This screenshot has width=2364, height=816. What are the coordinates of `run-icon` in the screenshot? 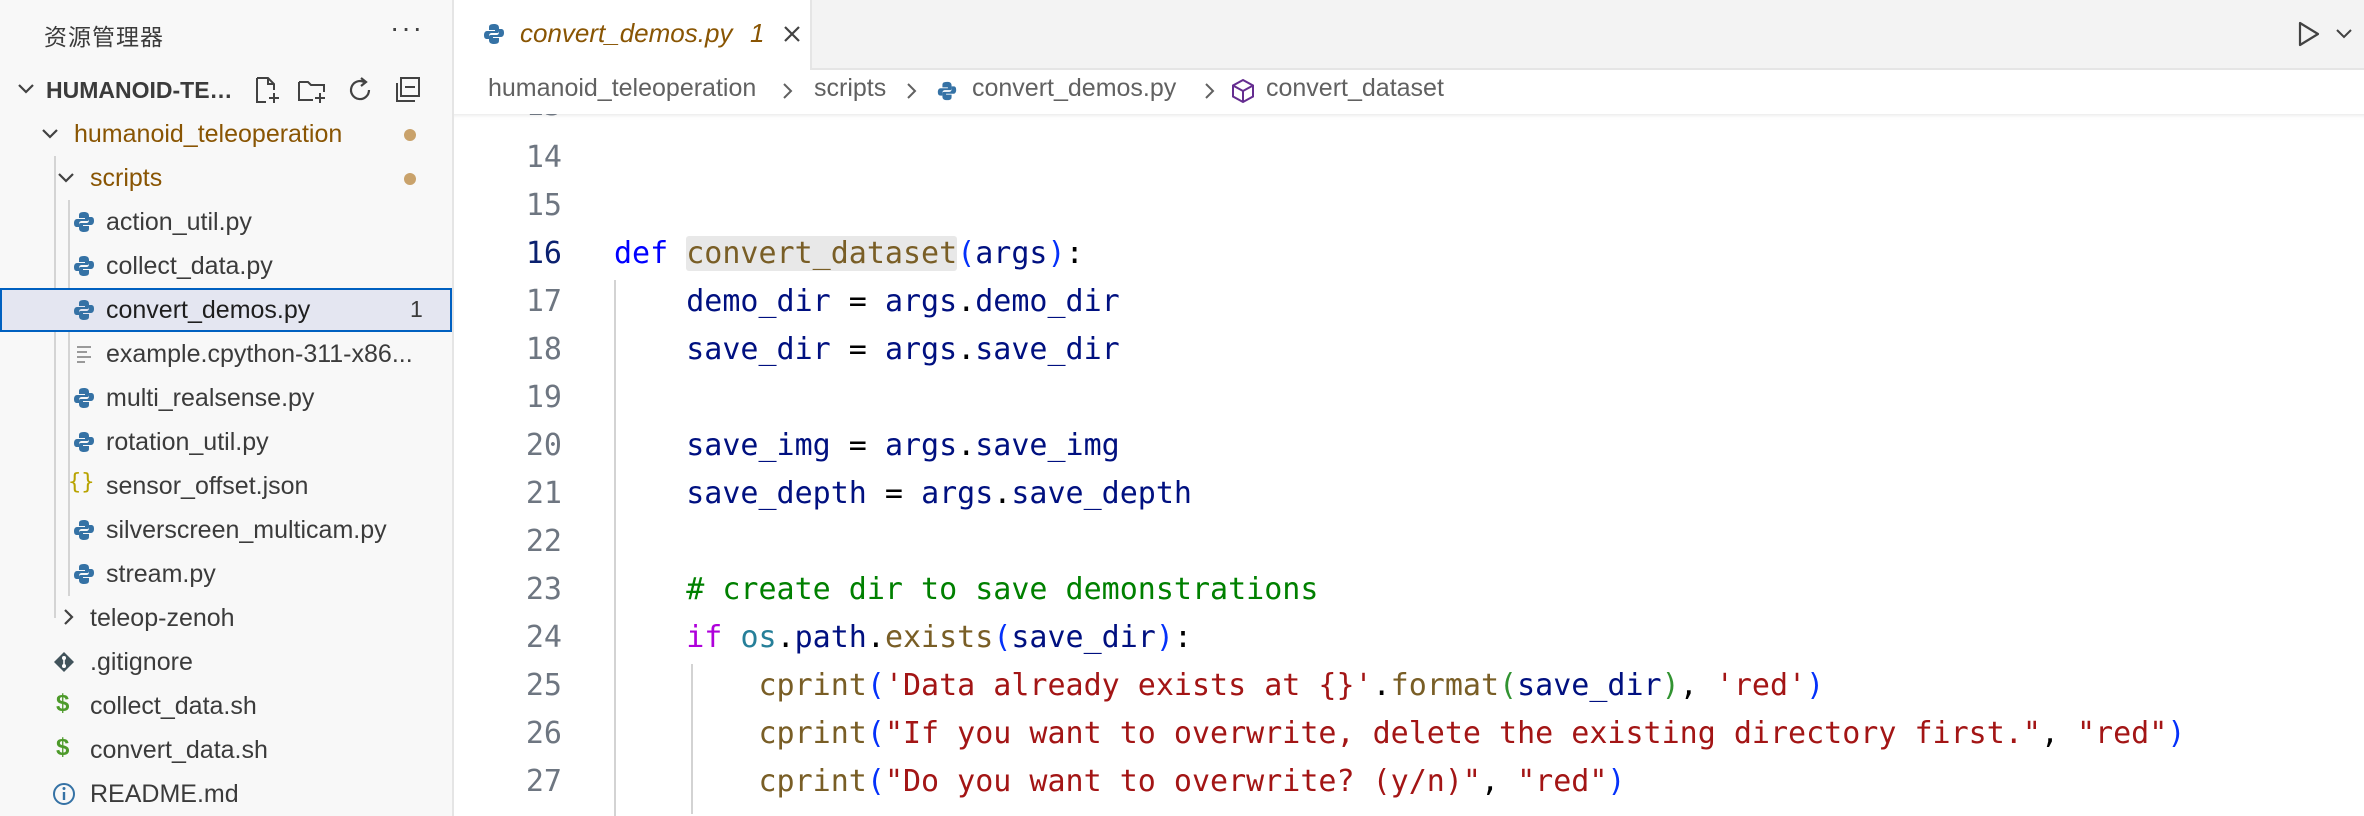 It's located at (2309, 34).